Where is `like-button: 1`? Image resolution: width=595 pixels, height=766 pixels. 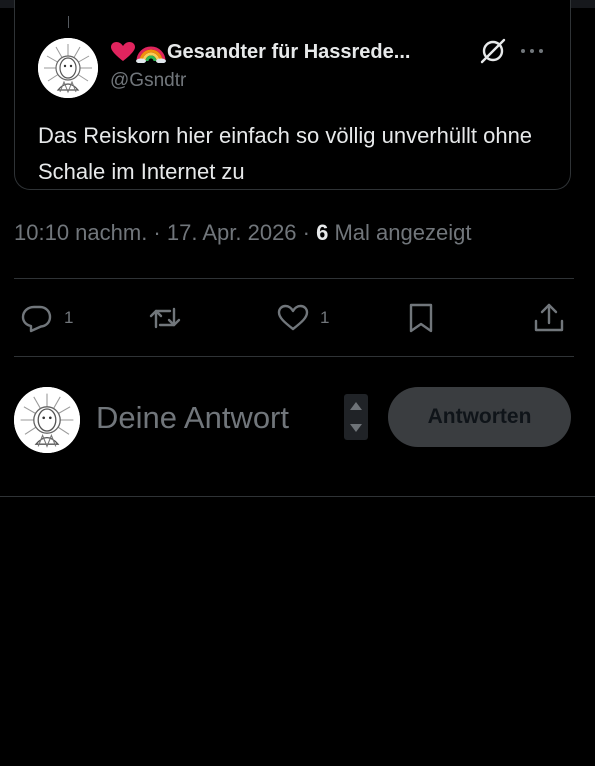 like-button: 1 is located at coordinates (302, 318).